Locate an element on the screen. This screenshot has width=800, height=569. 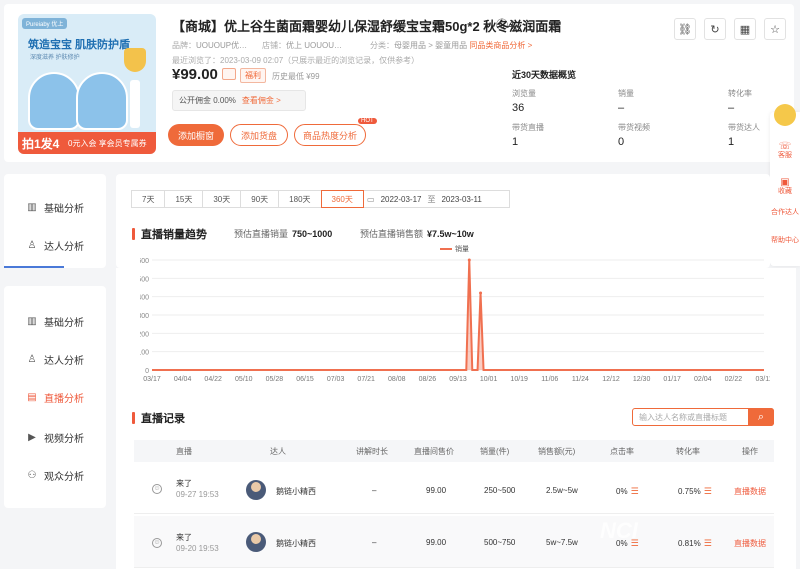
qrcode-icon: ▦ is located at coordinates (745, 29).